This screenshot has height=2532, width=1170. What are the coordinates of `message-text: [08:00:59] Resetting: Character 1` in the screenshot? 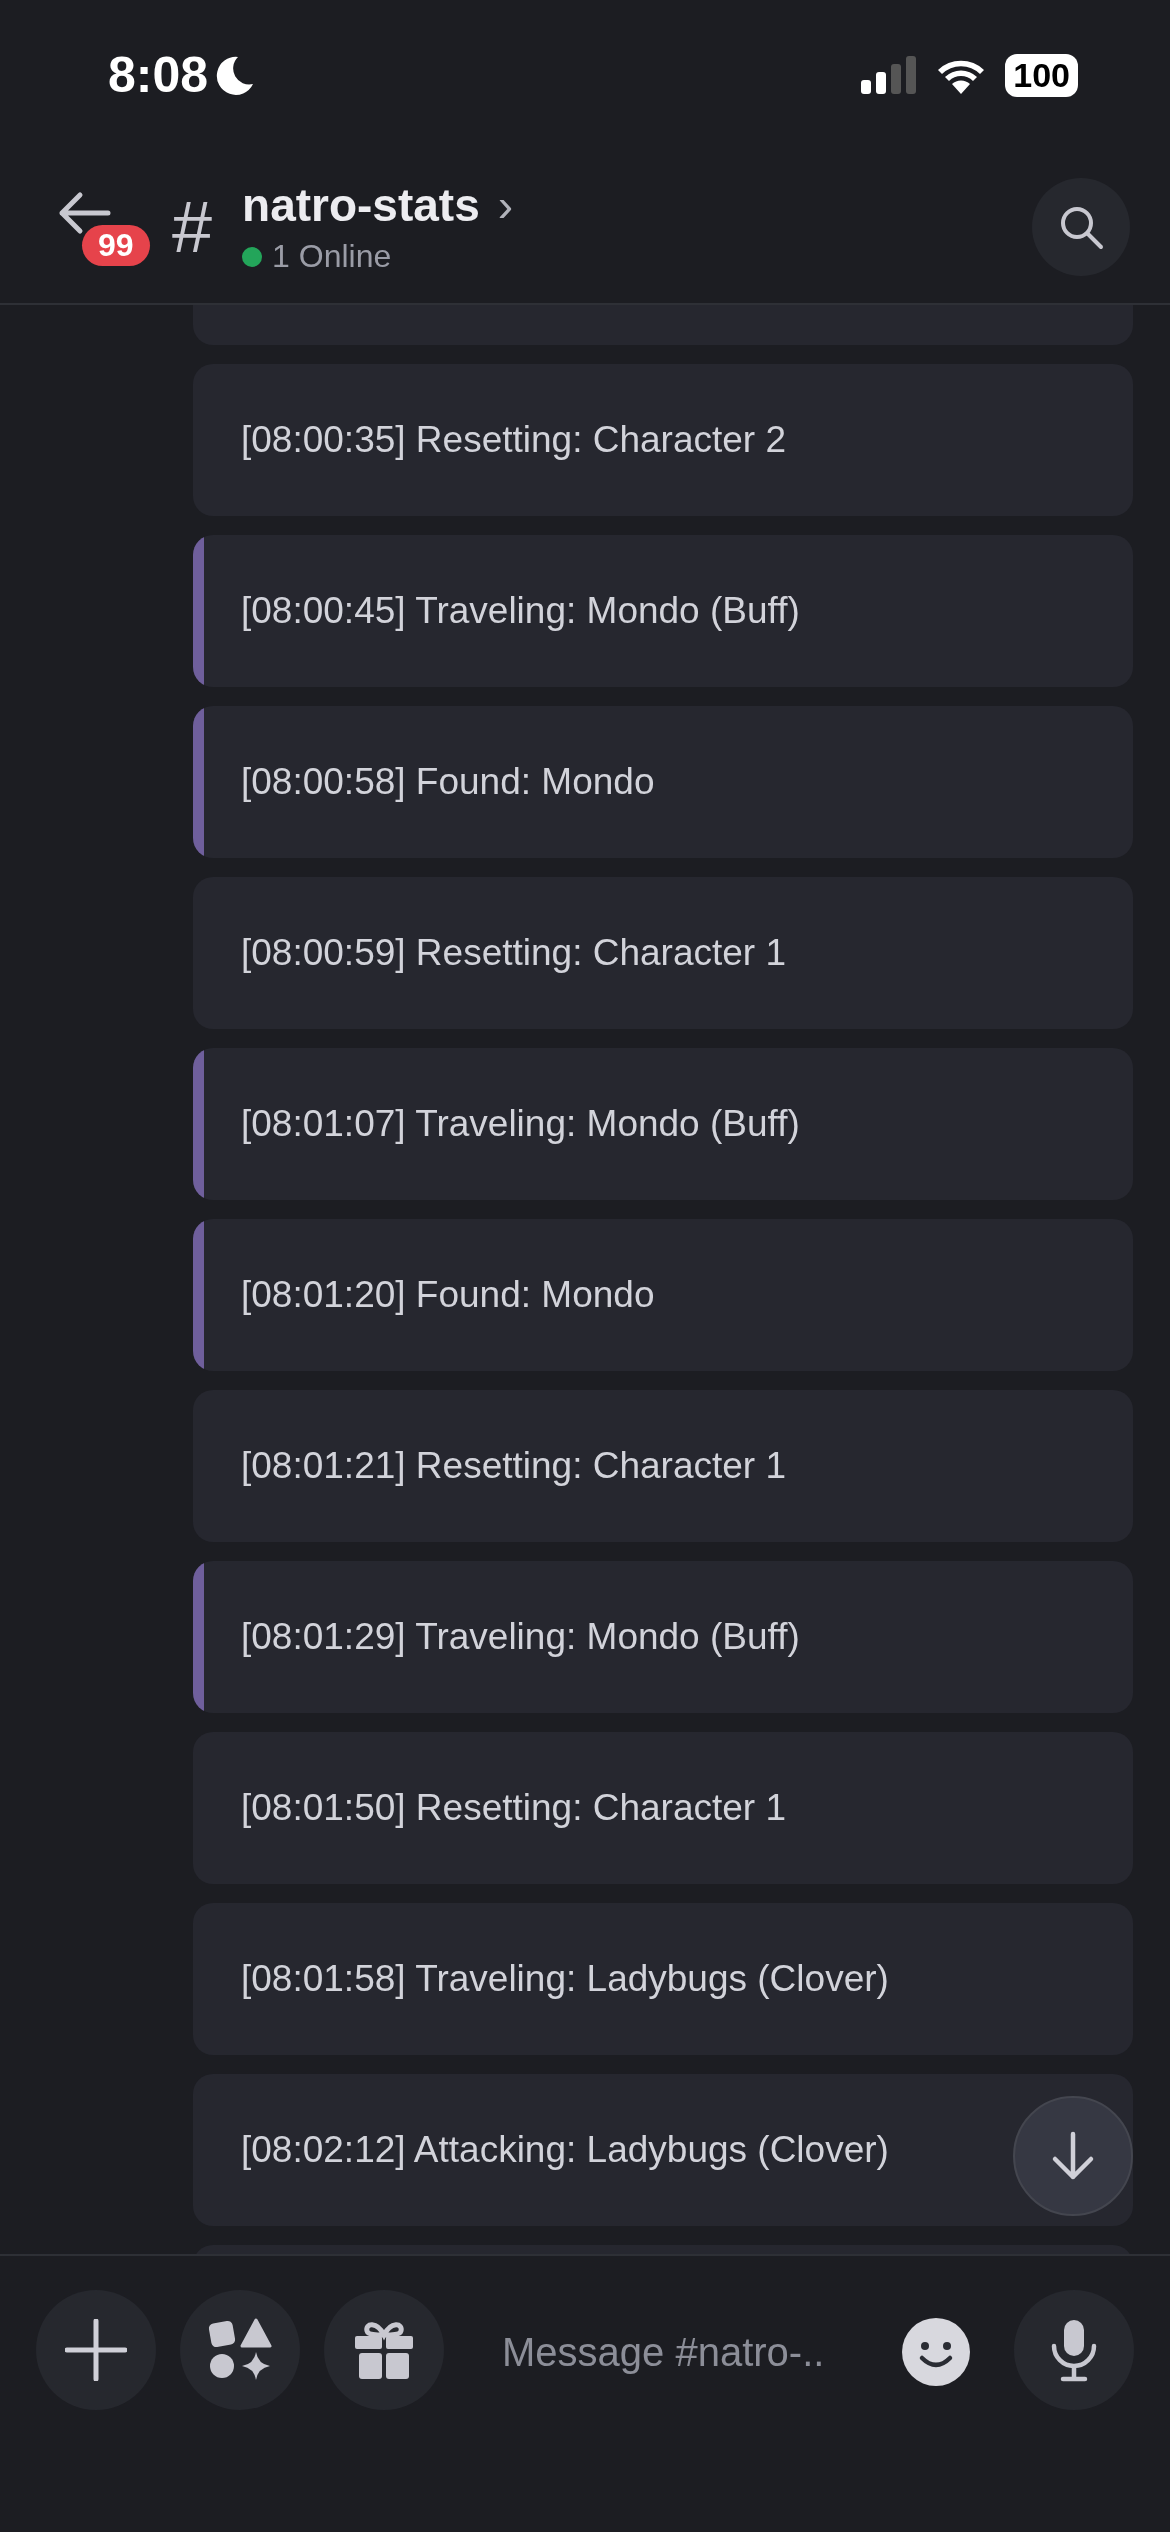 It's located at (514, 953).